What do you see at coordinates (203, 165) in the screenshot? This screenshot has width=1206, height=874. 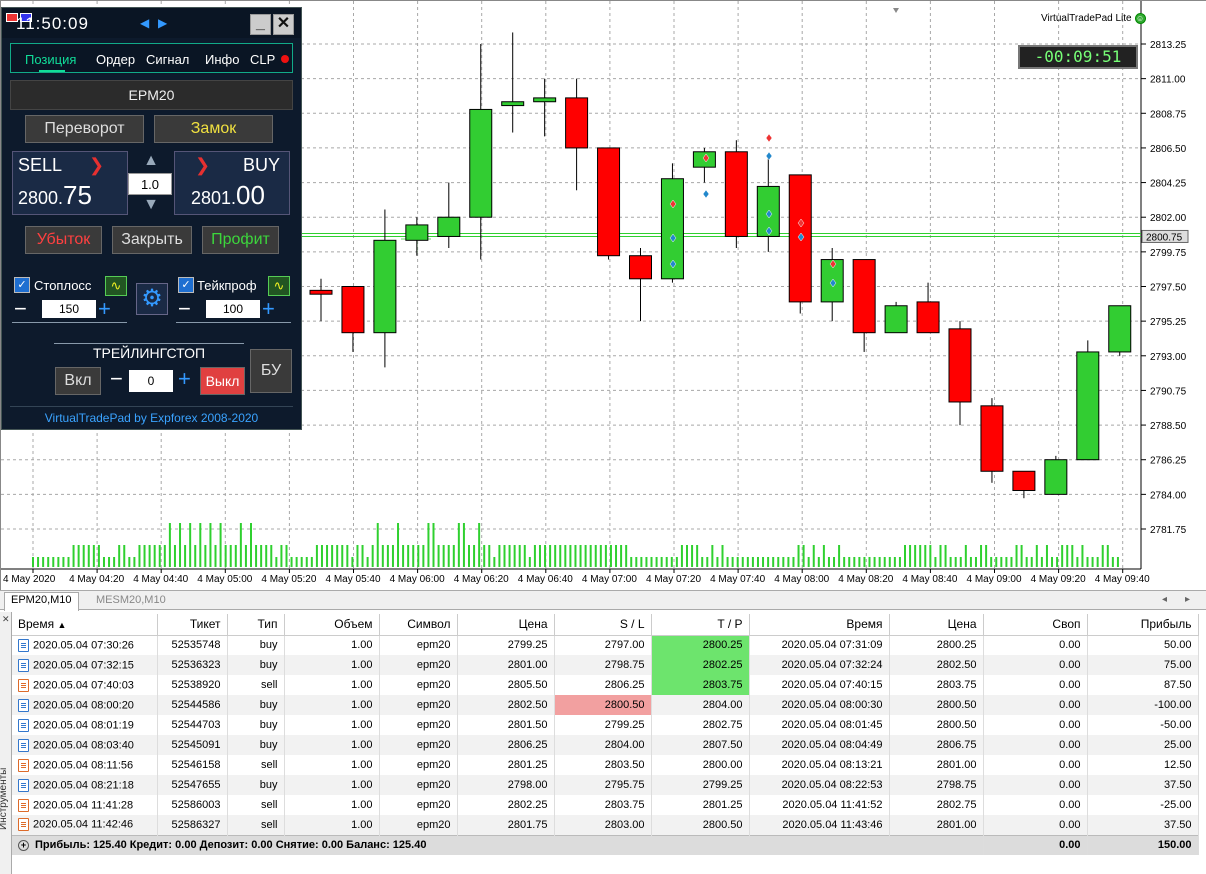 I see `buy-arrow-icon: ❯` at bounding box center [203, 165].